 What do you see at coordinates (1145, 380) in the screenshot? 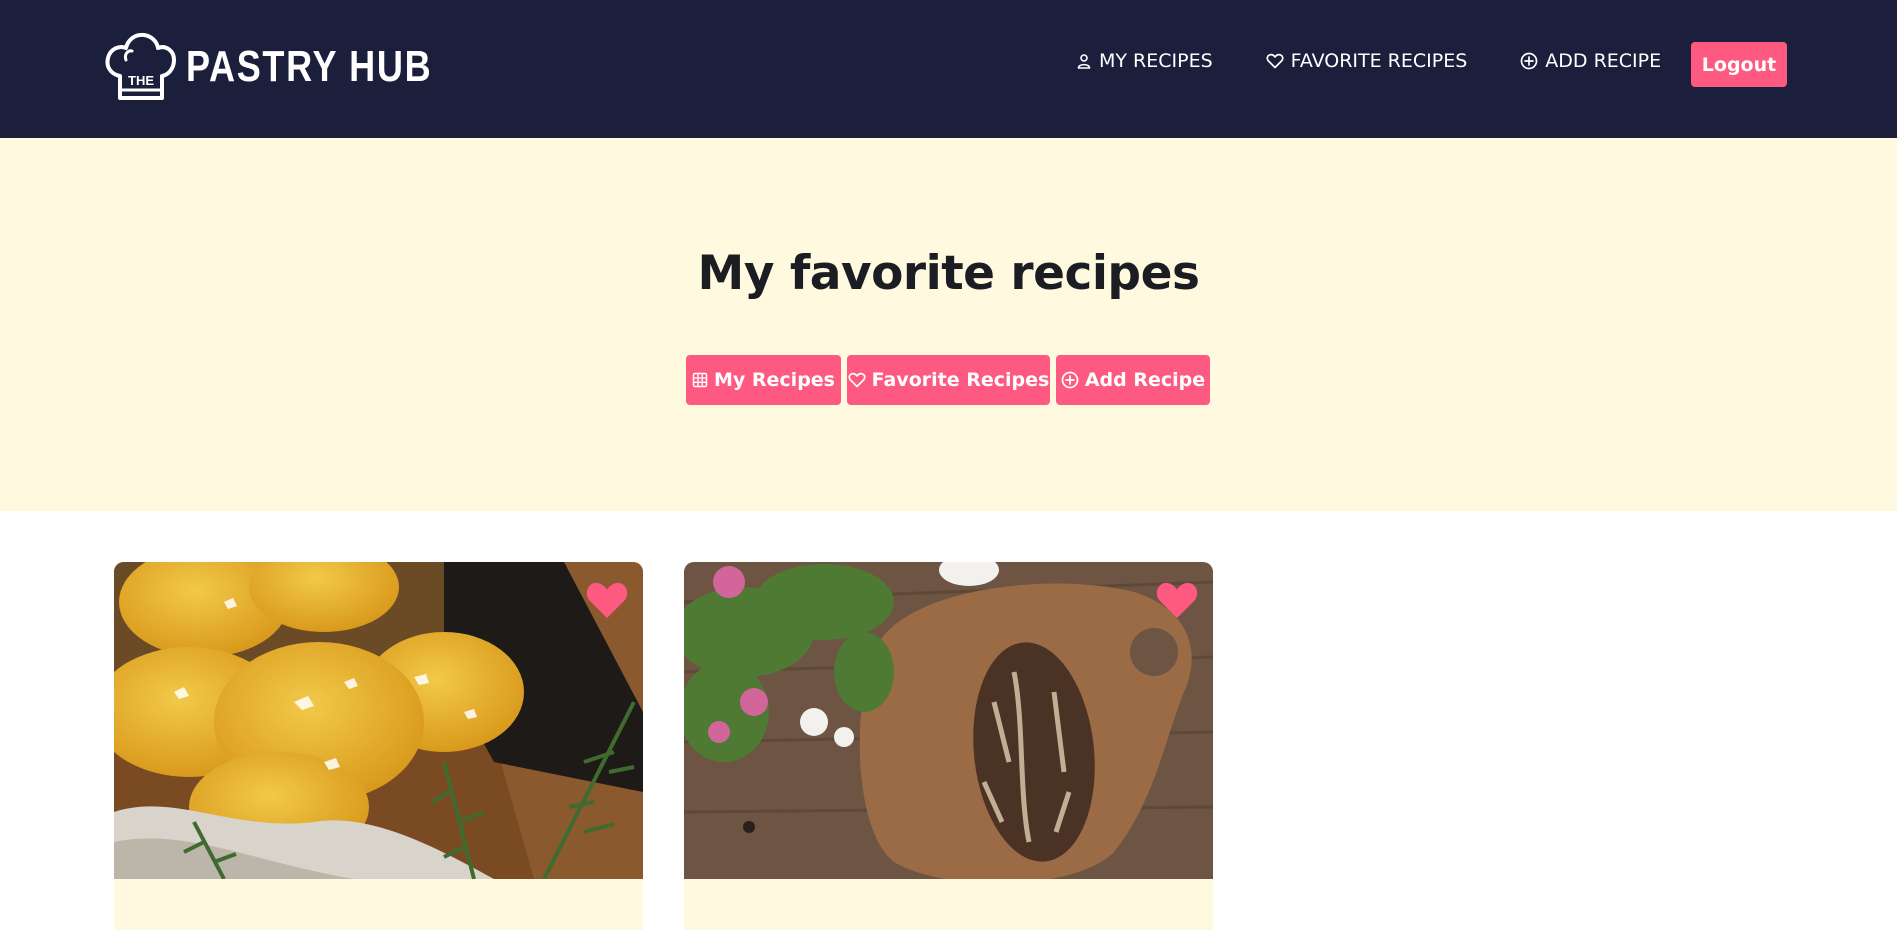
I see `add-recipe-button-label: Add Recipe` at bounding box center [1145, 380].